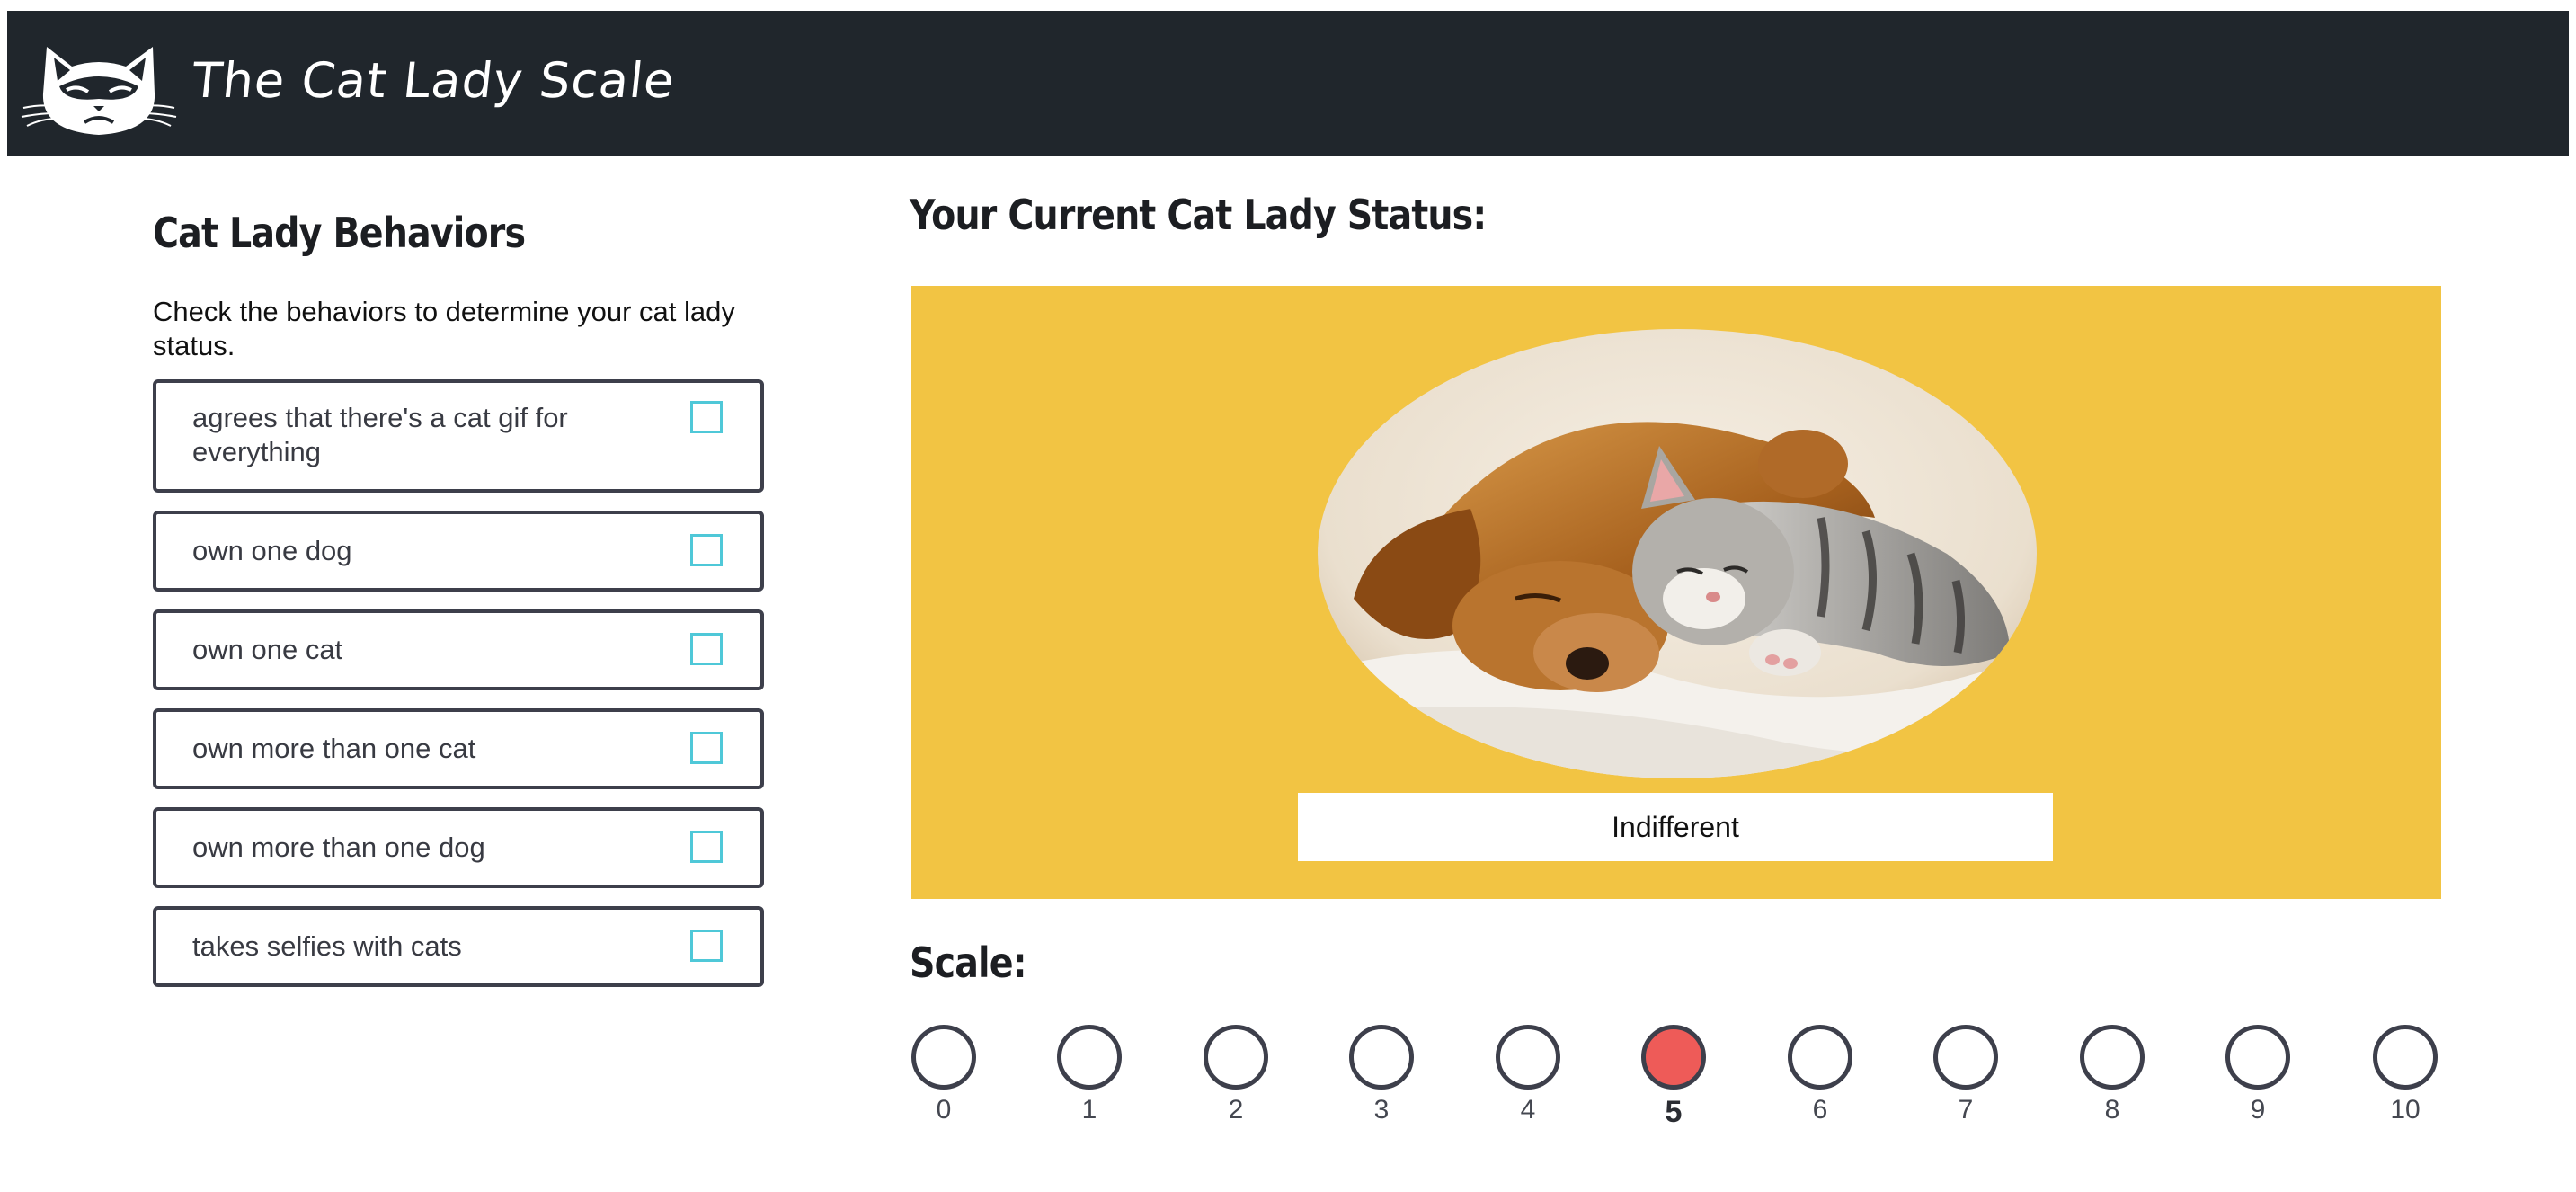 This screenshot has width=2576, height=1192. I want to click on grumpy-cat-logo-icon, so click(99, 91).